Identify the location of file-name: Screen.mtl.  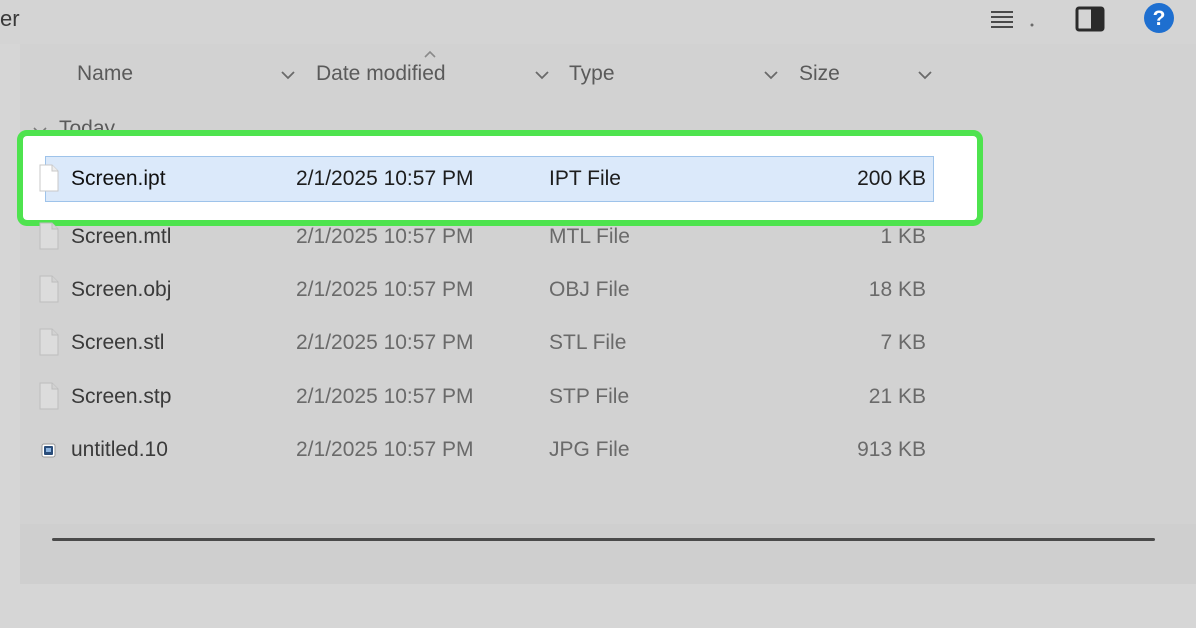
(121, 236).